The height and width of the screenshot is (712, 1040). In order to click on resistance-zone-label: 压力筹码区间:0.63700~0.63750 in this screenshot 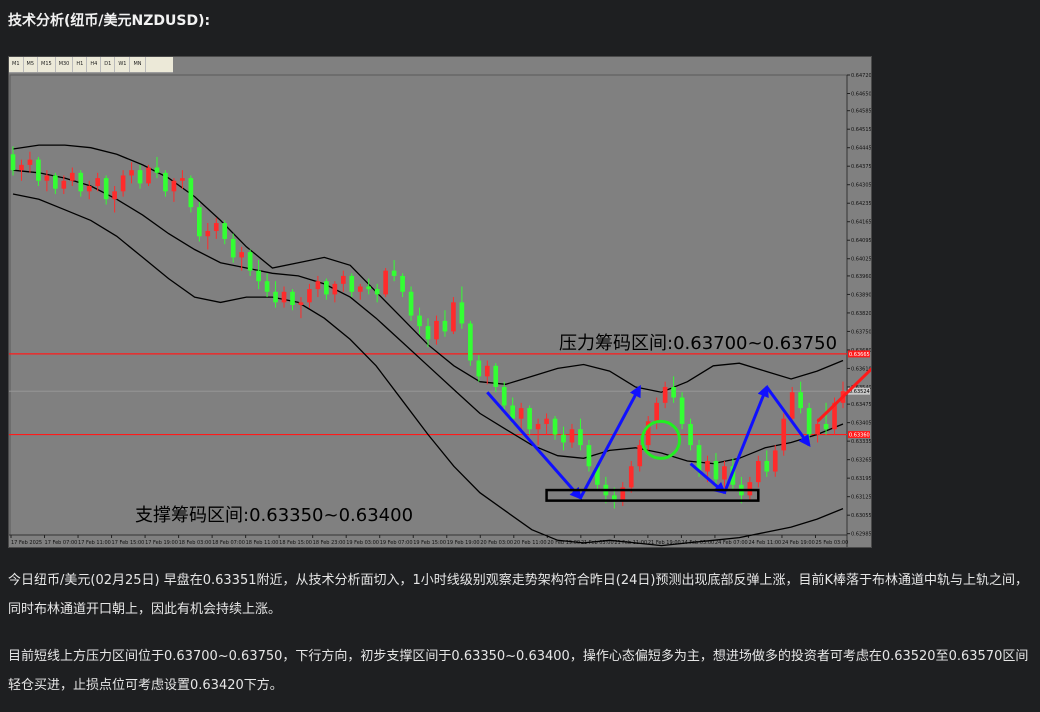, I will do `click(698, 343)`.